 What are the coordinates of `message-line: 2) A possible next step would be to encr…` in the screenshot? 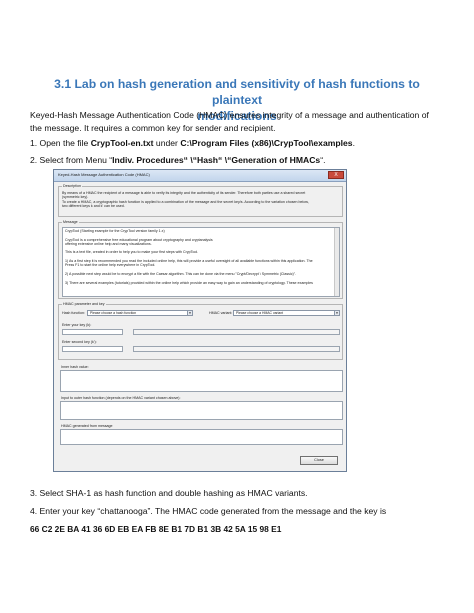 It's located at (180, 273).